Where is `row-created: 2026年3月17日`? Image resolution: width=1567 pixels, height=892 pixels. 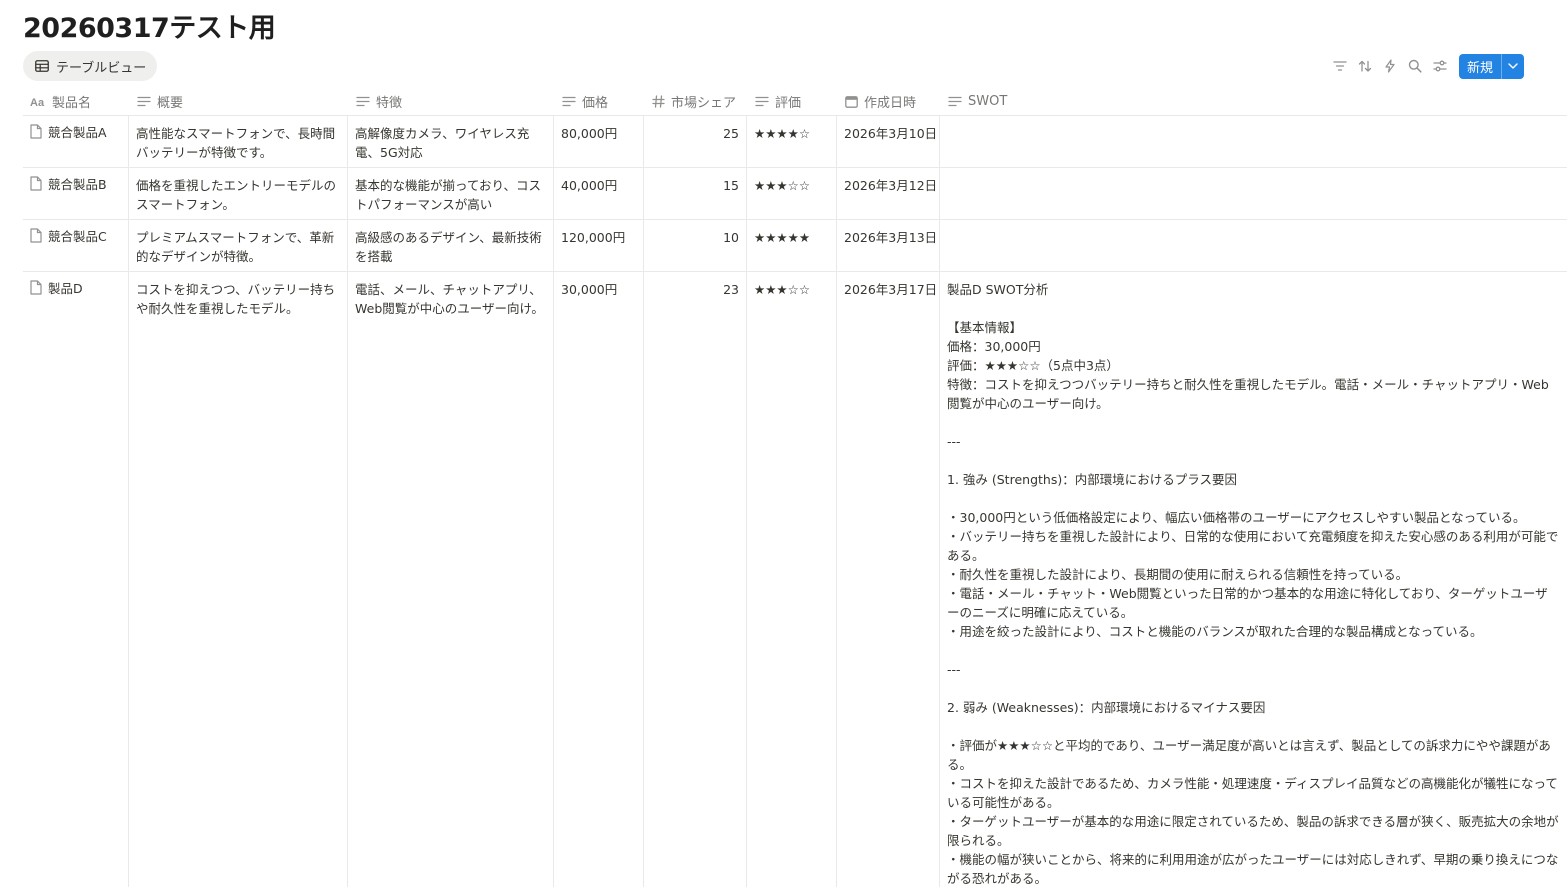 row-created: 2026年3月17日 is located at coordinates (888, 582).